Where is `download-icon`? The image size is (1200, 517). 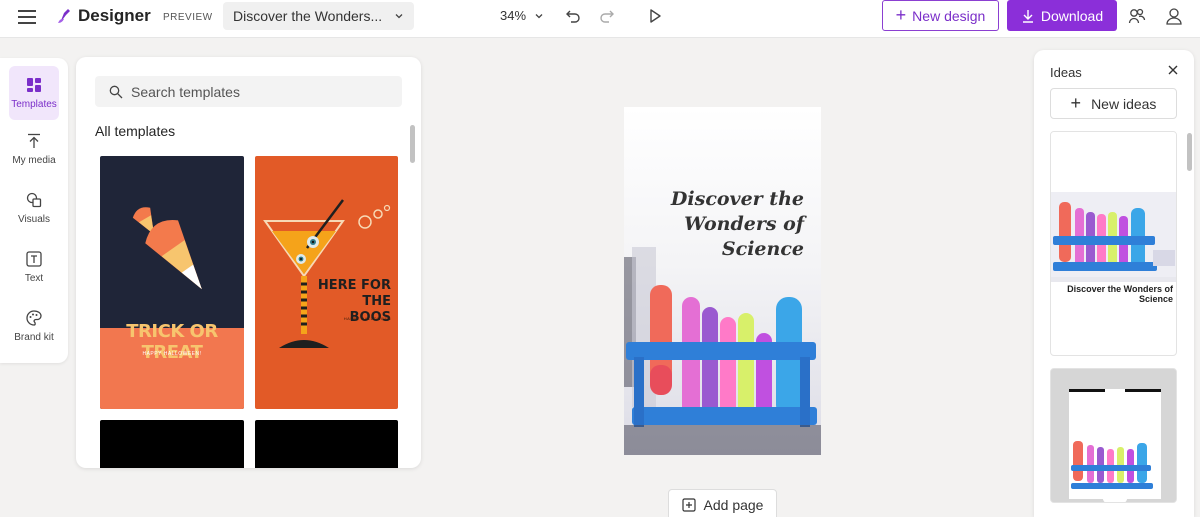
download-icon is located at coordinates (1027, 16).